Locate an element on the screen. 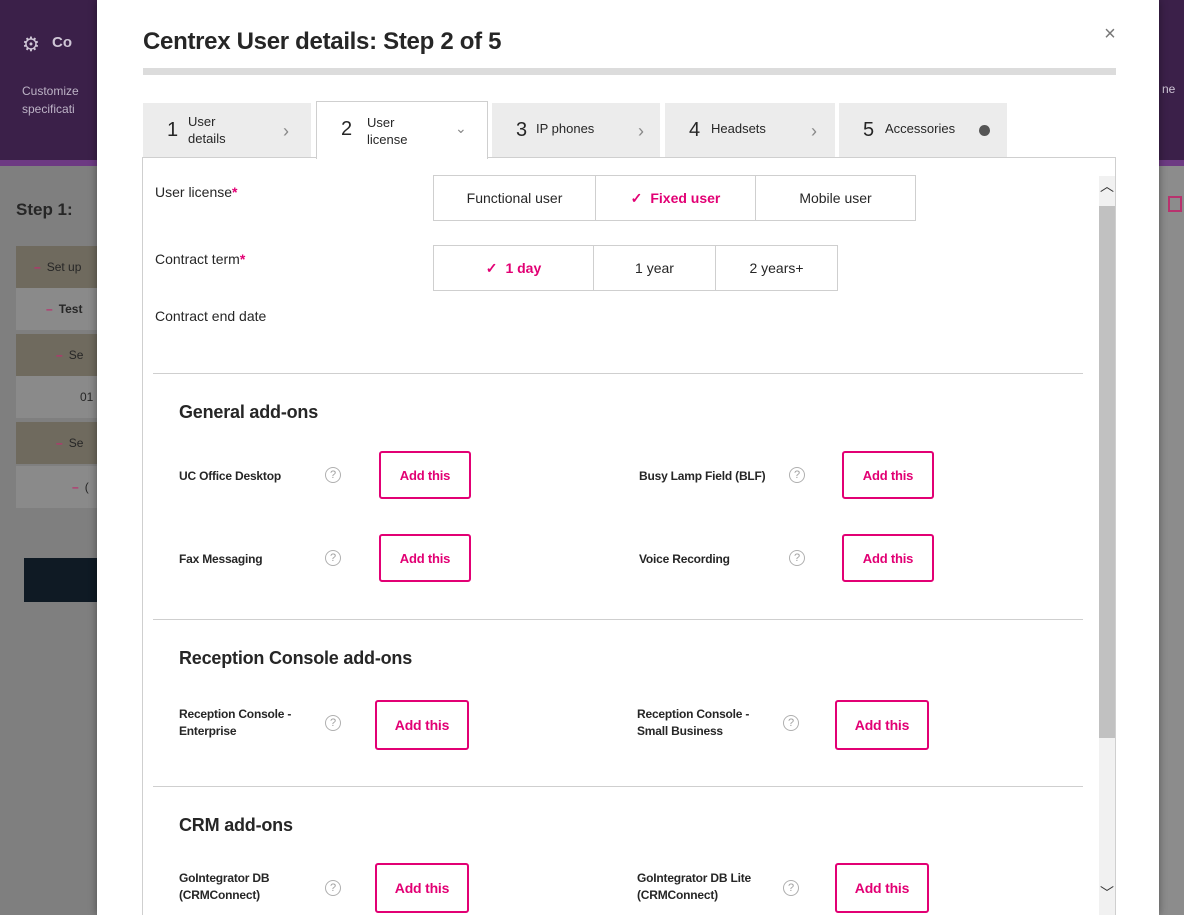  user-license-label: User license* is located at coordinates (196, 192).